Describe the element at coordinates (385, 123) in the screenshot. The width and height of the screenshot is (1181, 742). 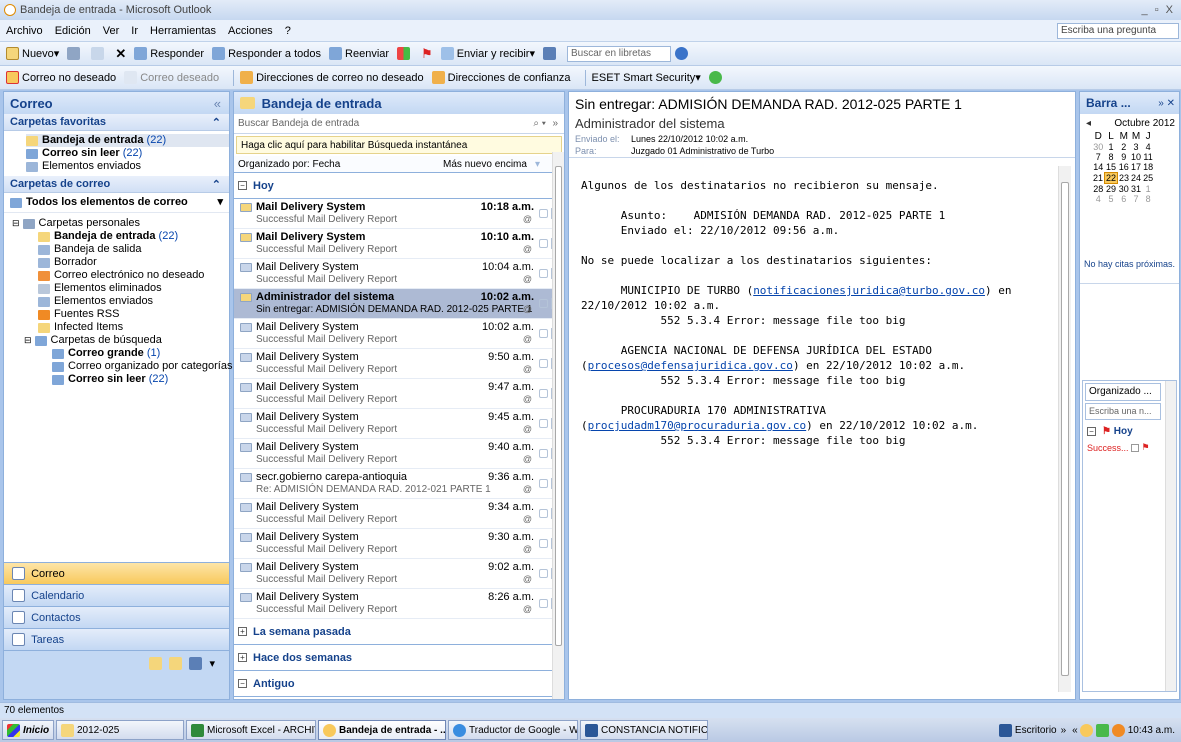
I see `list-search-input: Buscar Bandeja de entrada` at that location.